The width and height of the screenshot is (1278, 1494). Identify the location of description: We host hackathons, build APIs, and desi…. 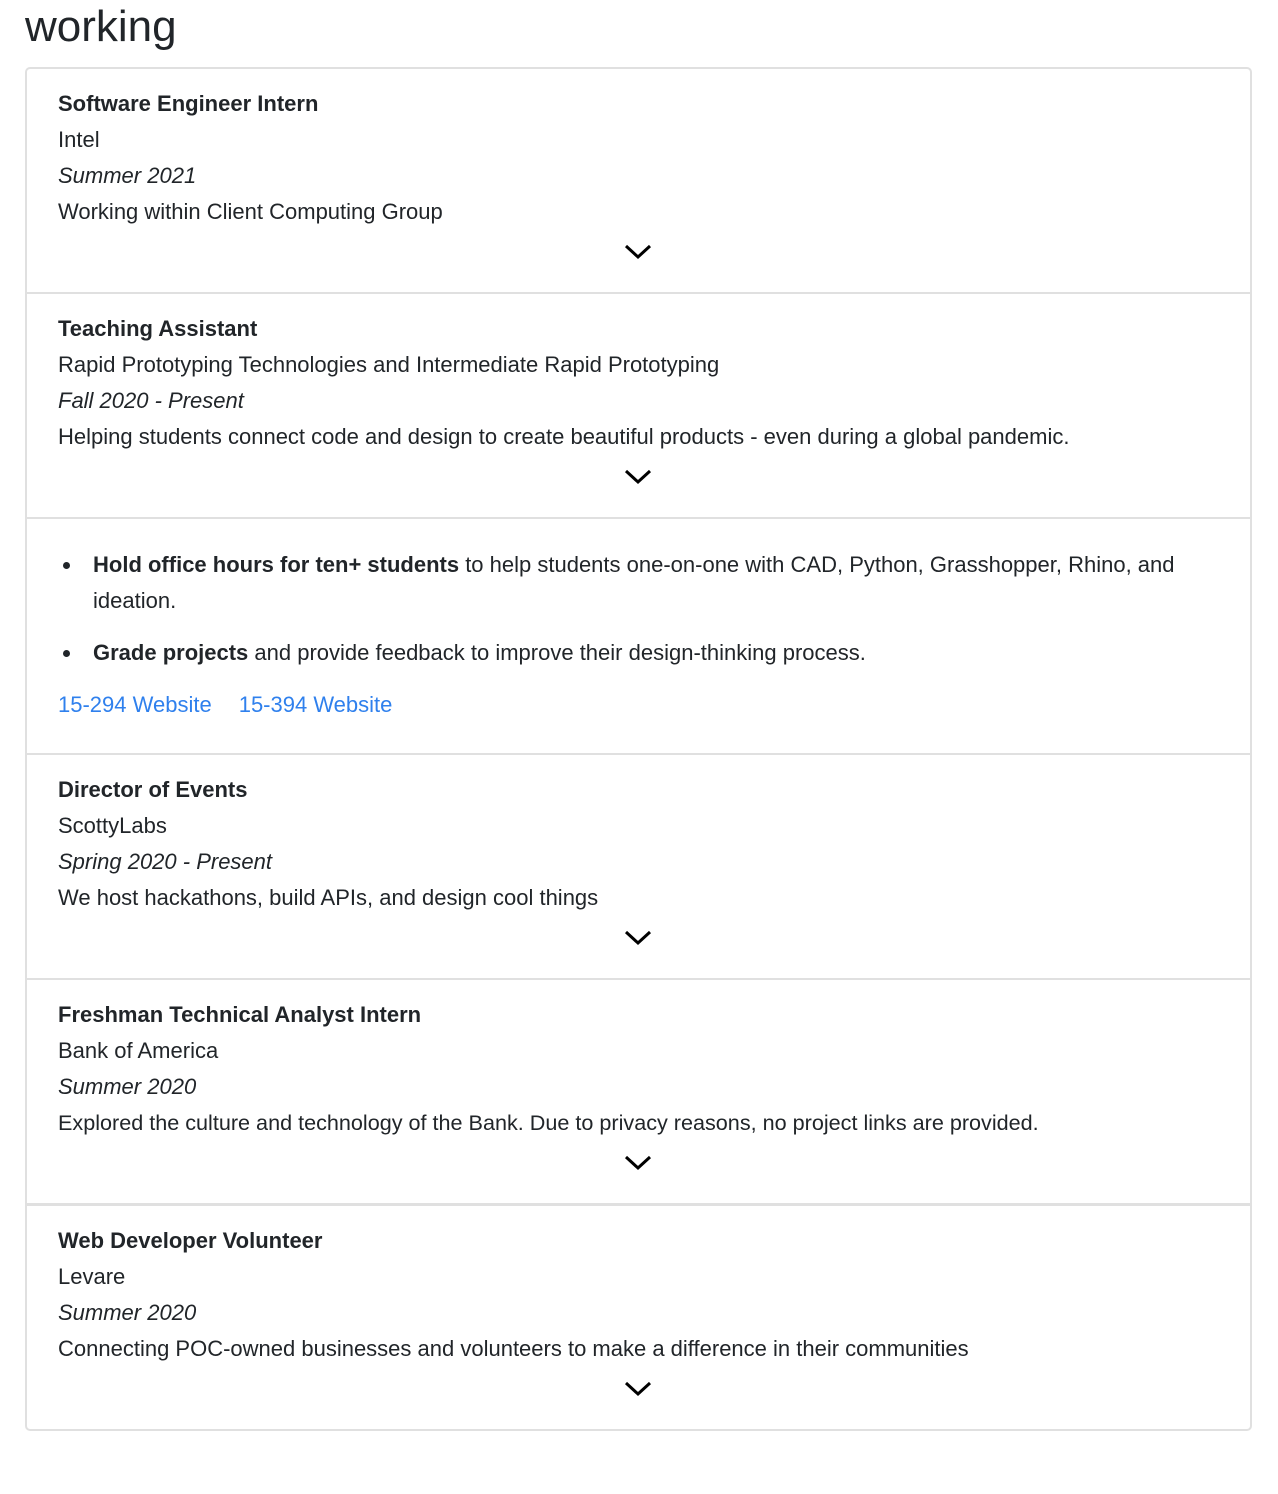
(328, 897).